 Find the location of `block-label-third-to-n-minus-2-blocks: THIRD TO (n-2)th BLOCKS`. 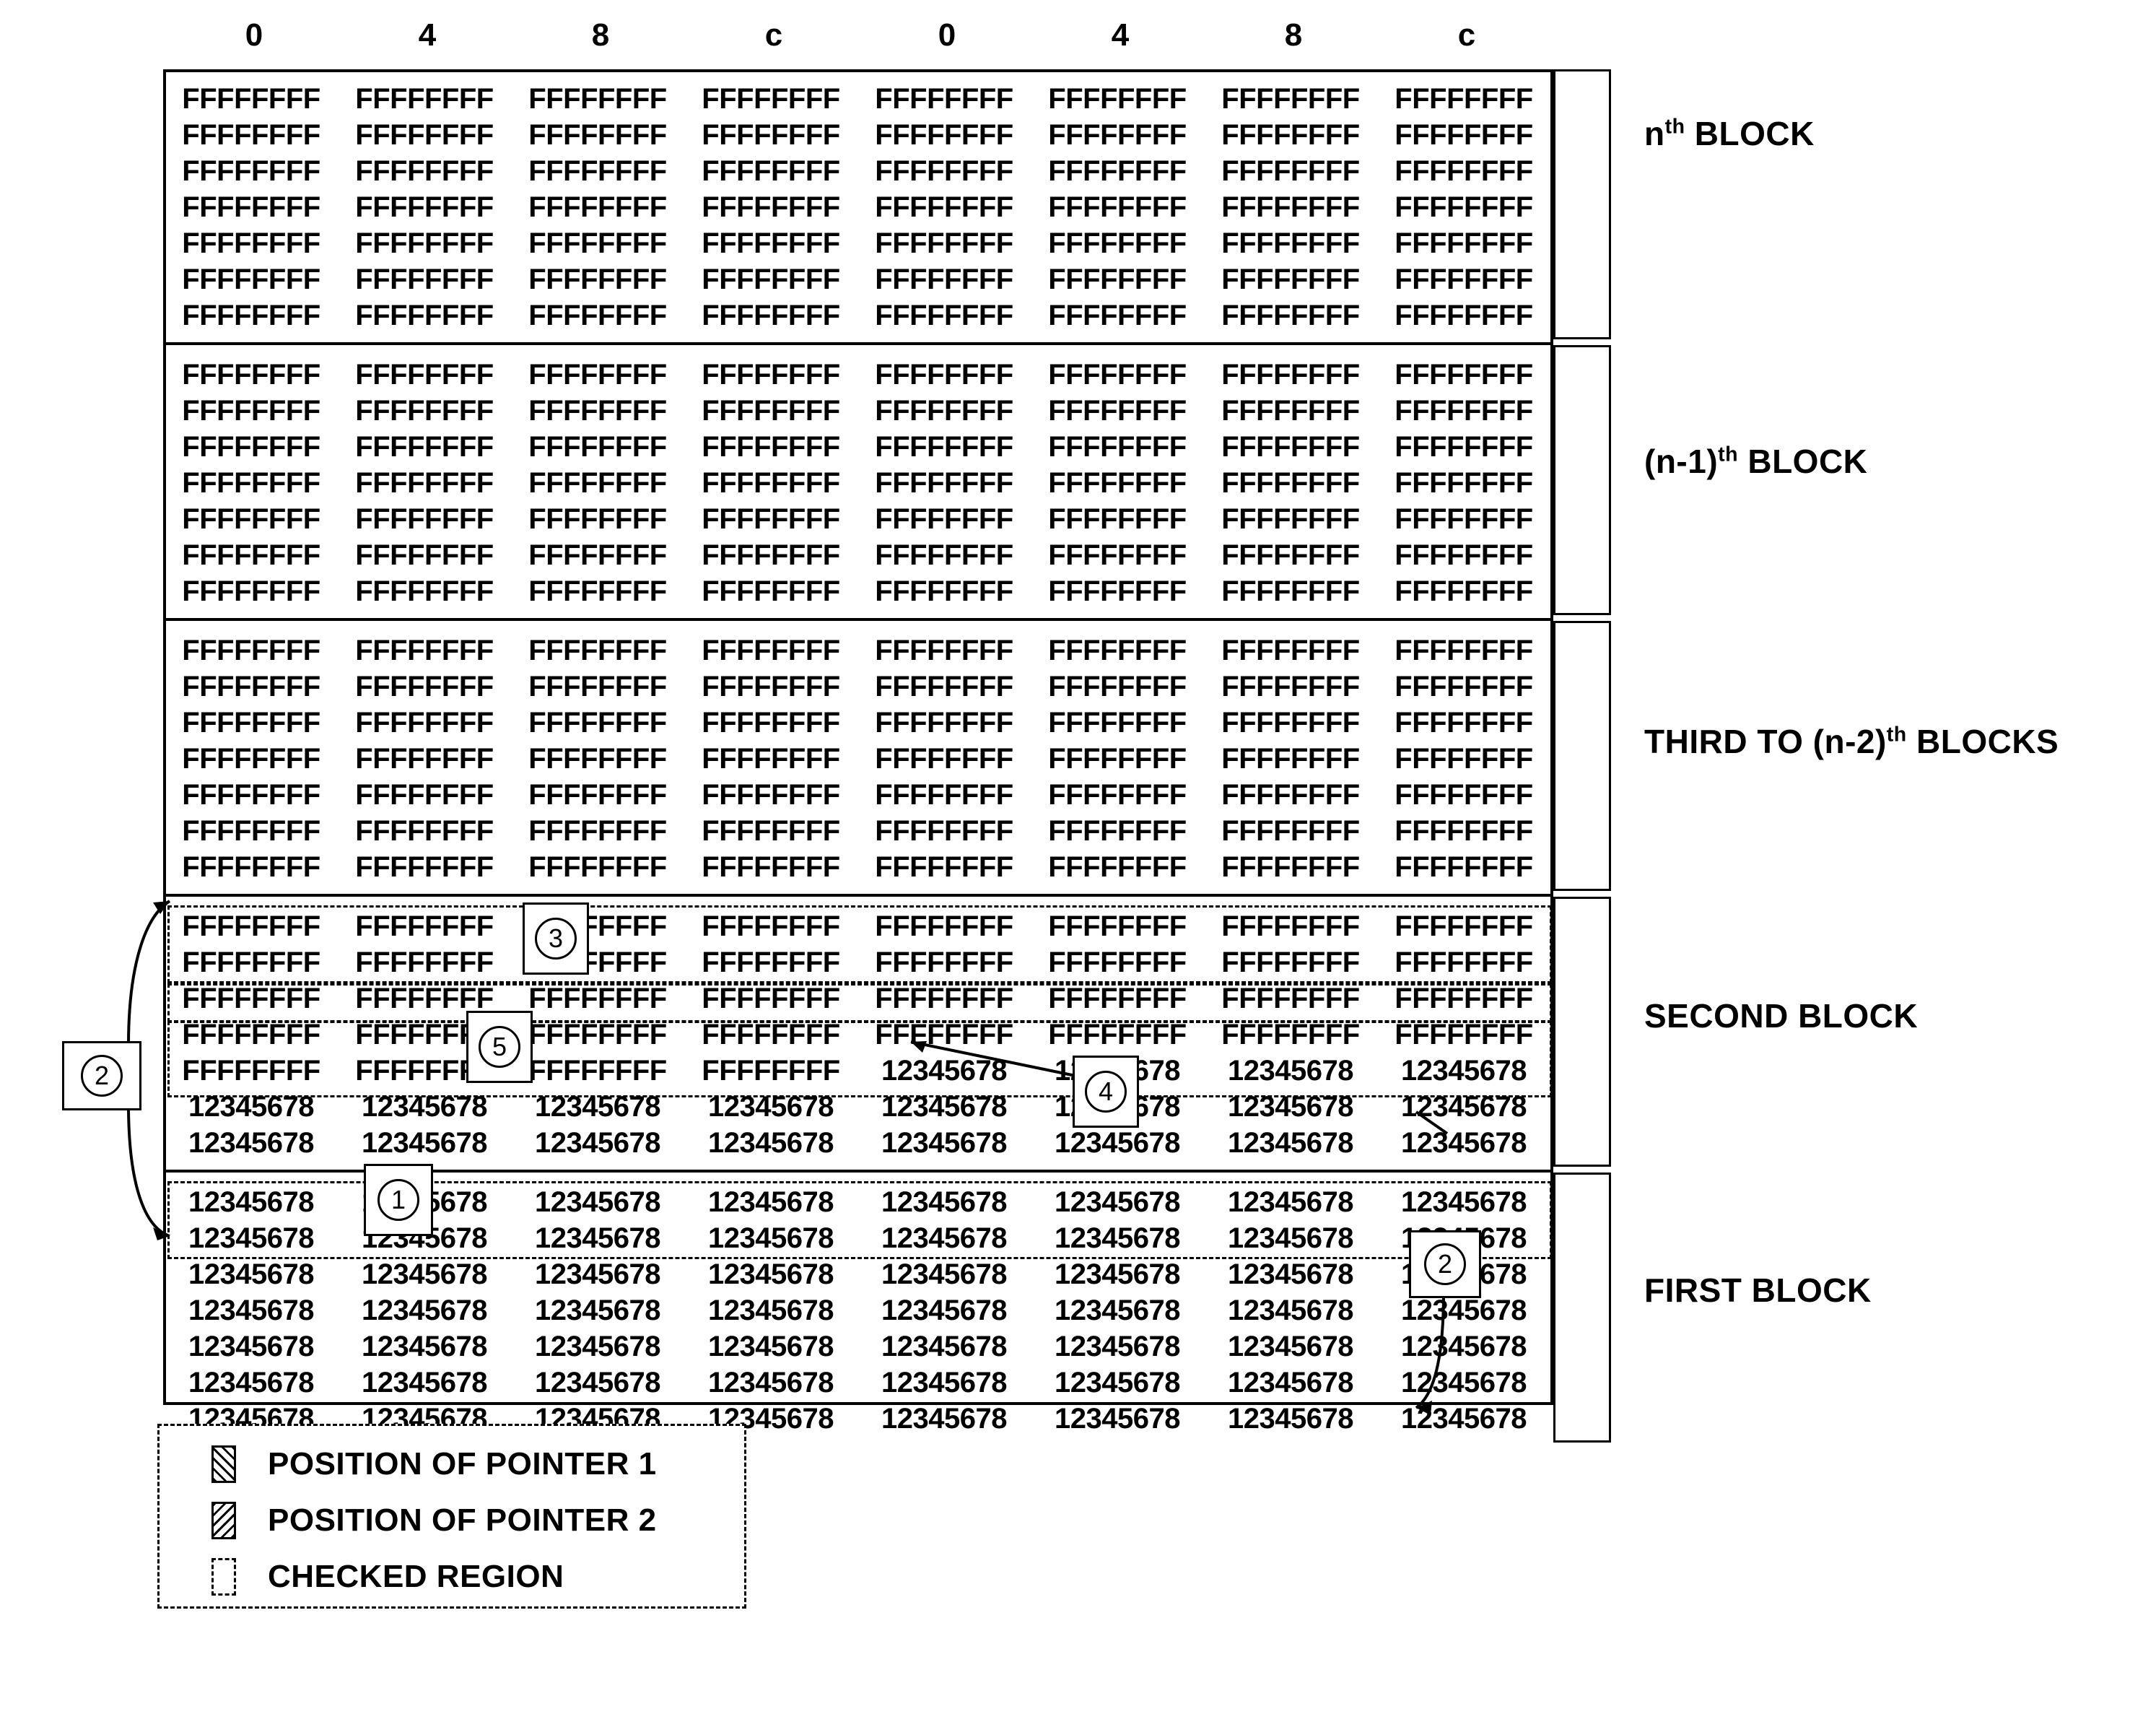

block-label-third-to-n-minus-2-blocks: THIRD TO (n-2)th BLOCKS is located at coordinates (1851, 742).